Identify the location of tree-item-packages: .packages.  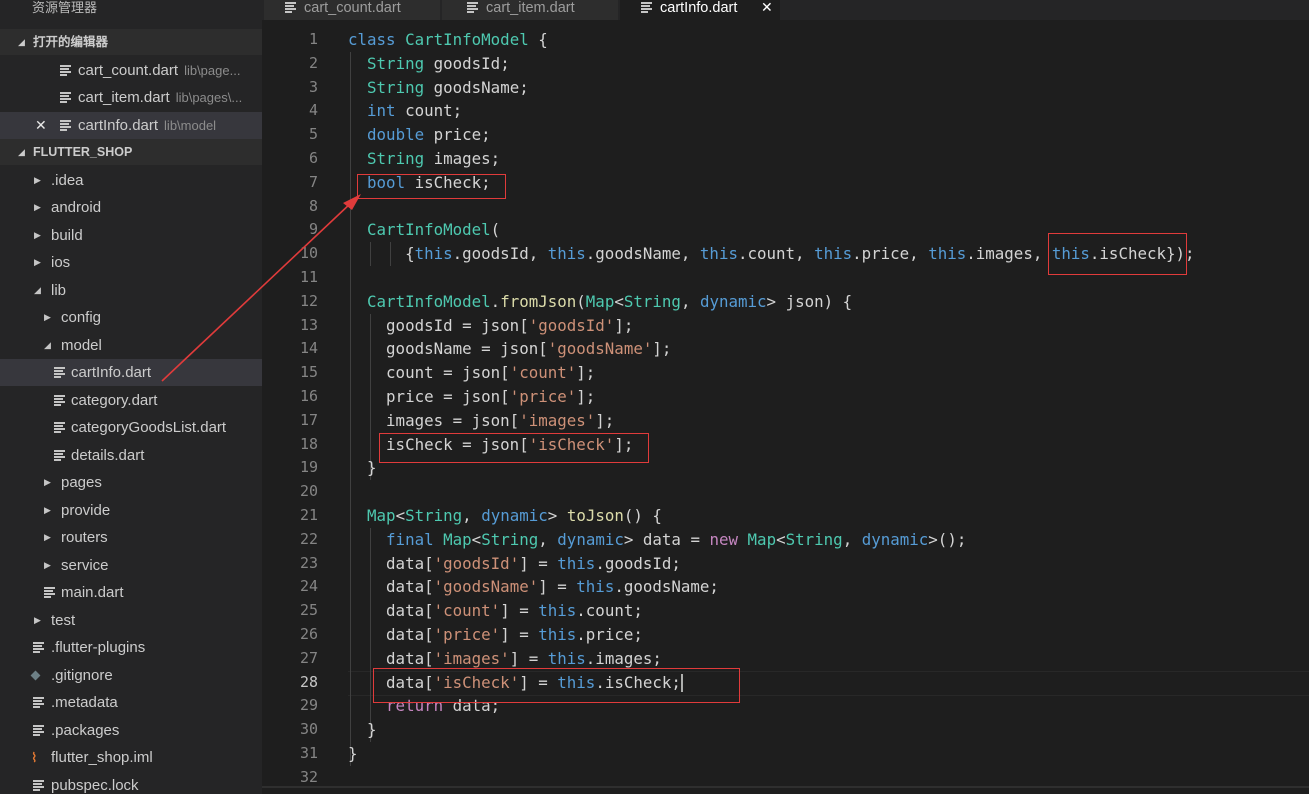
(131, 730).